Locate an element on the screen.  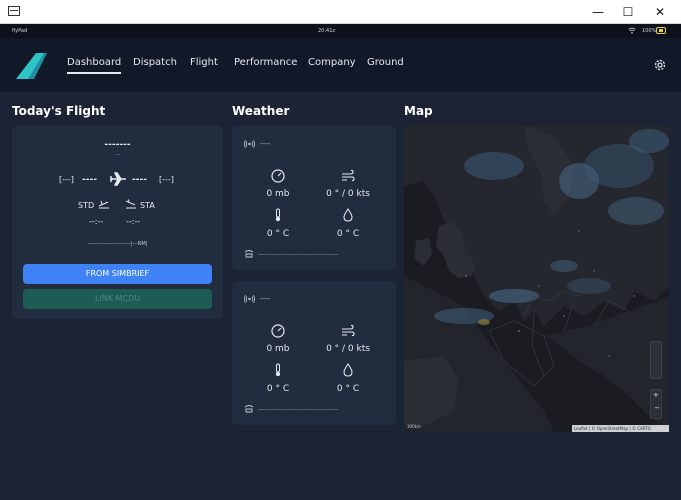
wifi-icon is located at coordinates (632, 30).